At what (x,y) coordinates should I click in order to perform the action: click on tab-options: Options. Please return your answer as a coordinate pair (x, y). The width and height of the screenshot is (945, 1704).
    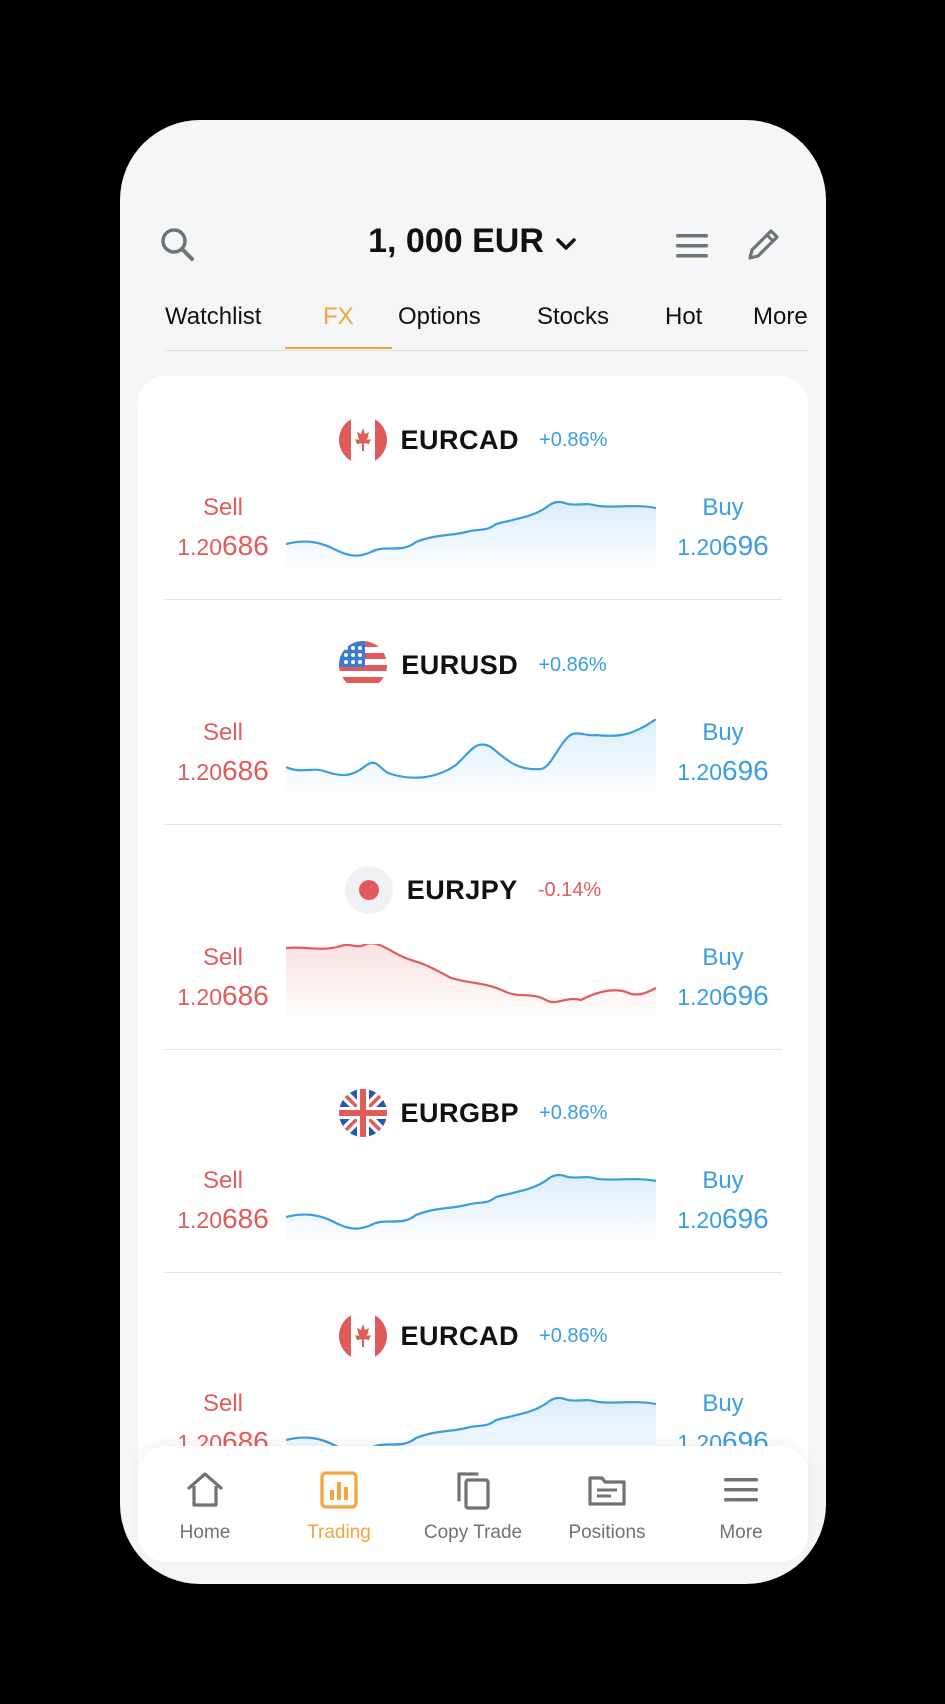
    Looking at the image, I should click on (439, 319).